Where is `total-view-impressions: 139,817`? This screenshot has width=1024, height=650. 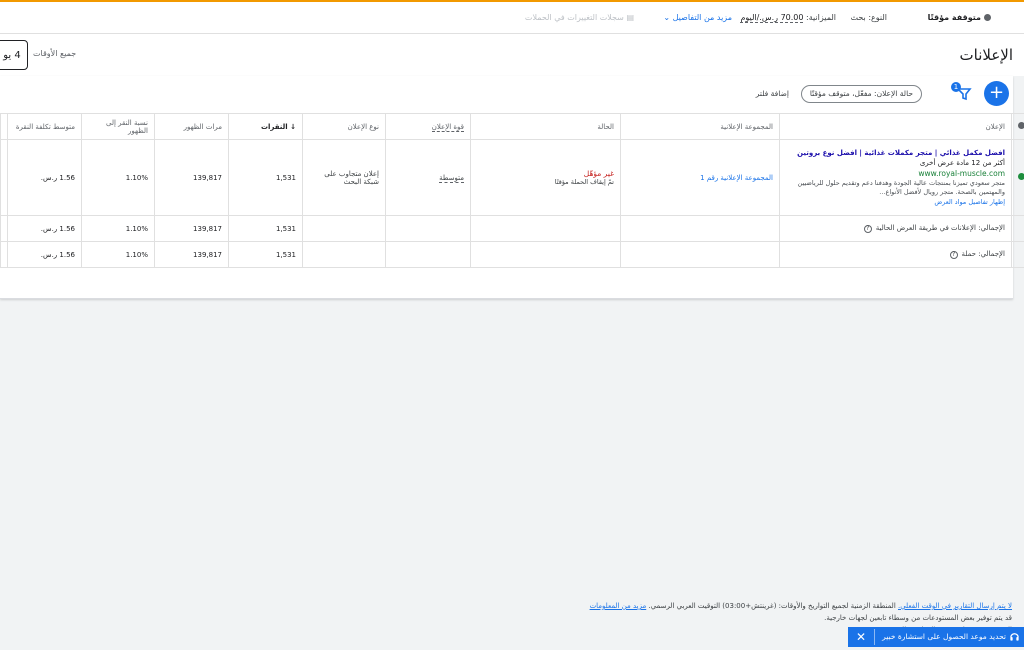 total-view-impressions: 139,817 is located at coordinates (191, 228).